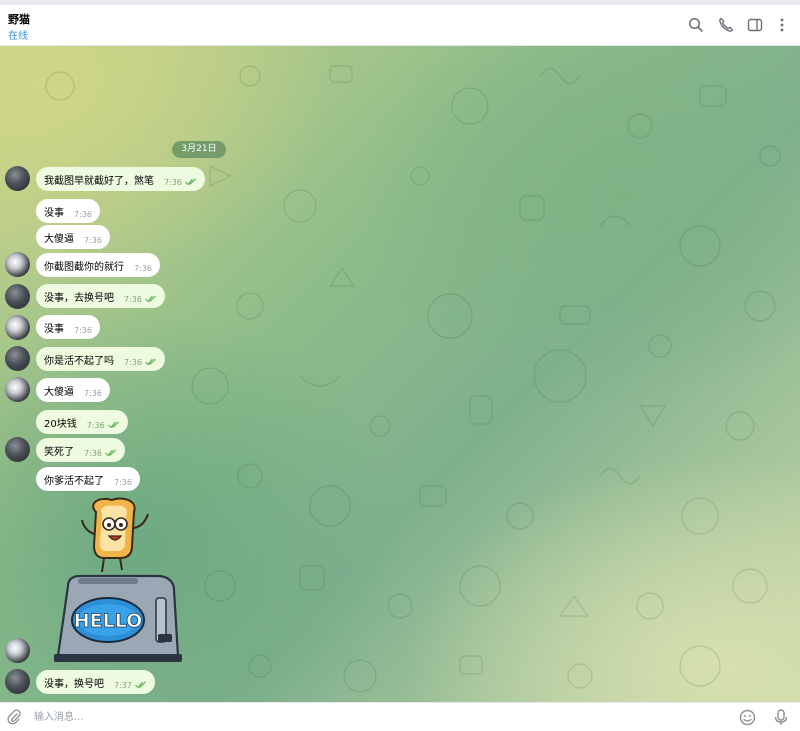  I want to click on contact-name: 野猫, so click(19, 19).